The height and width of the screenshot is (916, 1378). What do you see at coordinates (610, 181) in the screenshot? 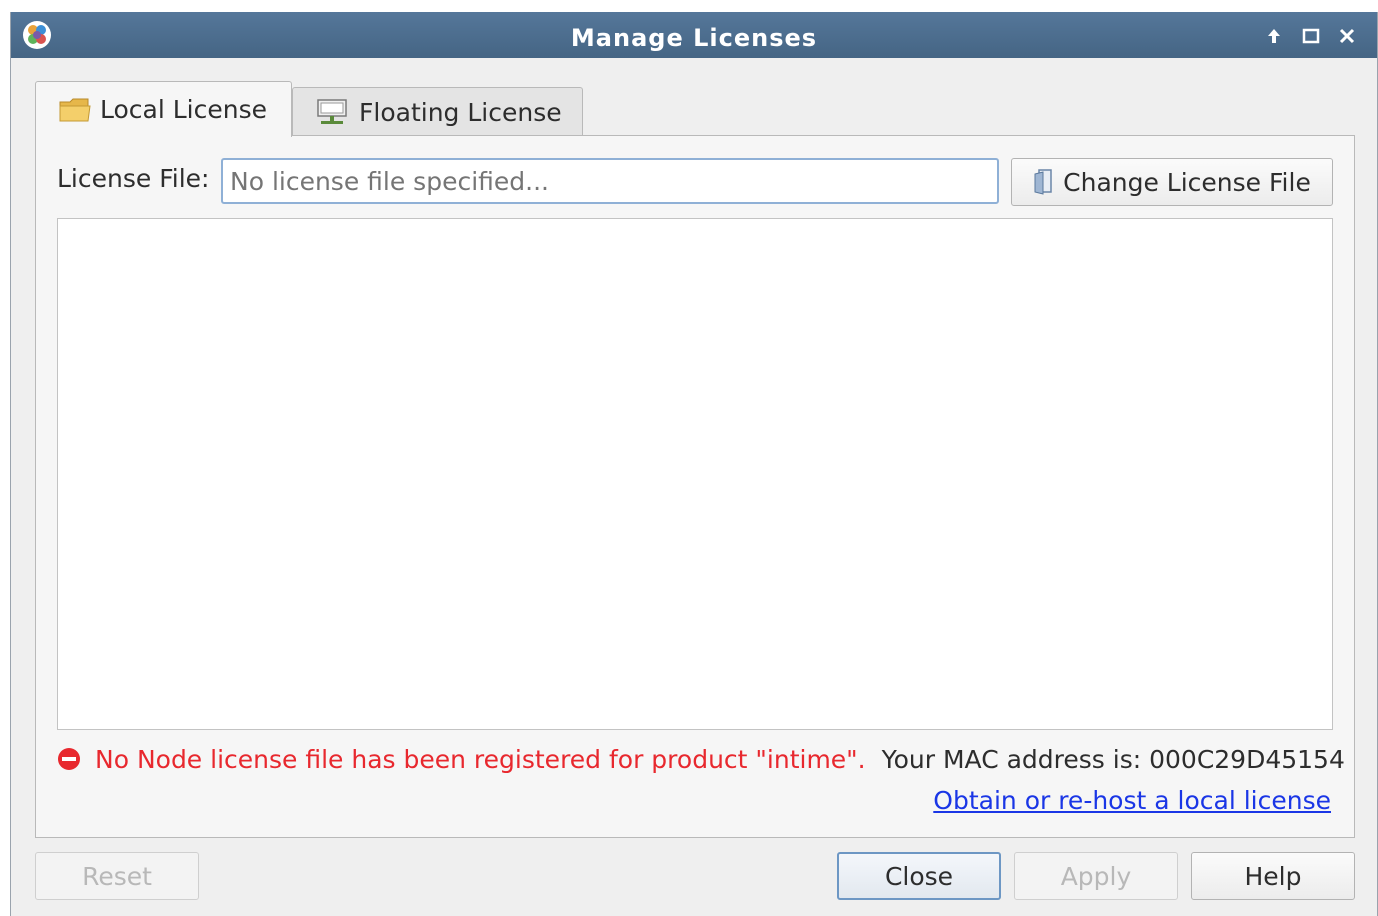
I see `license-file-input` at bounding box center [610, 181].